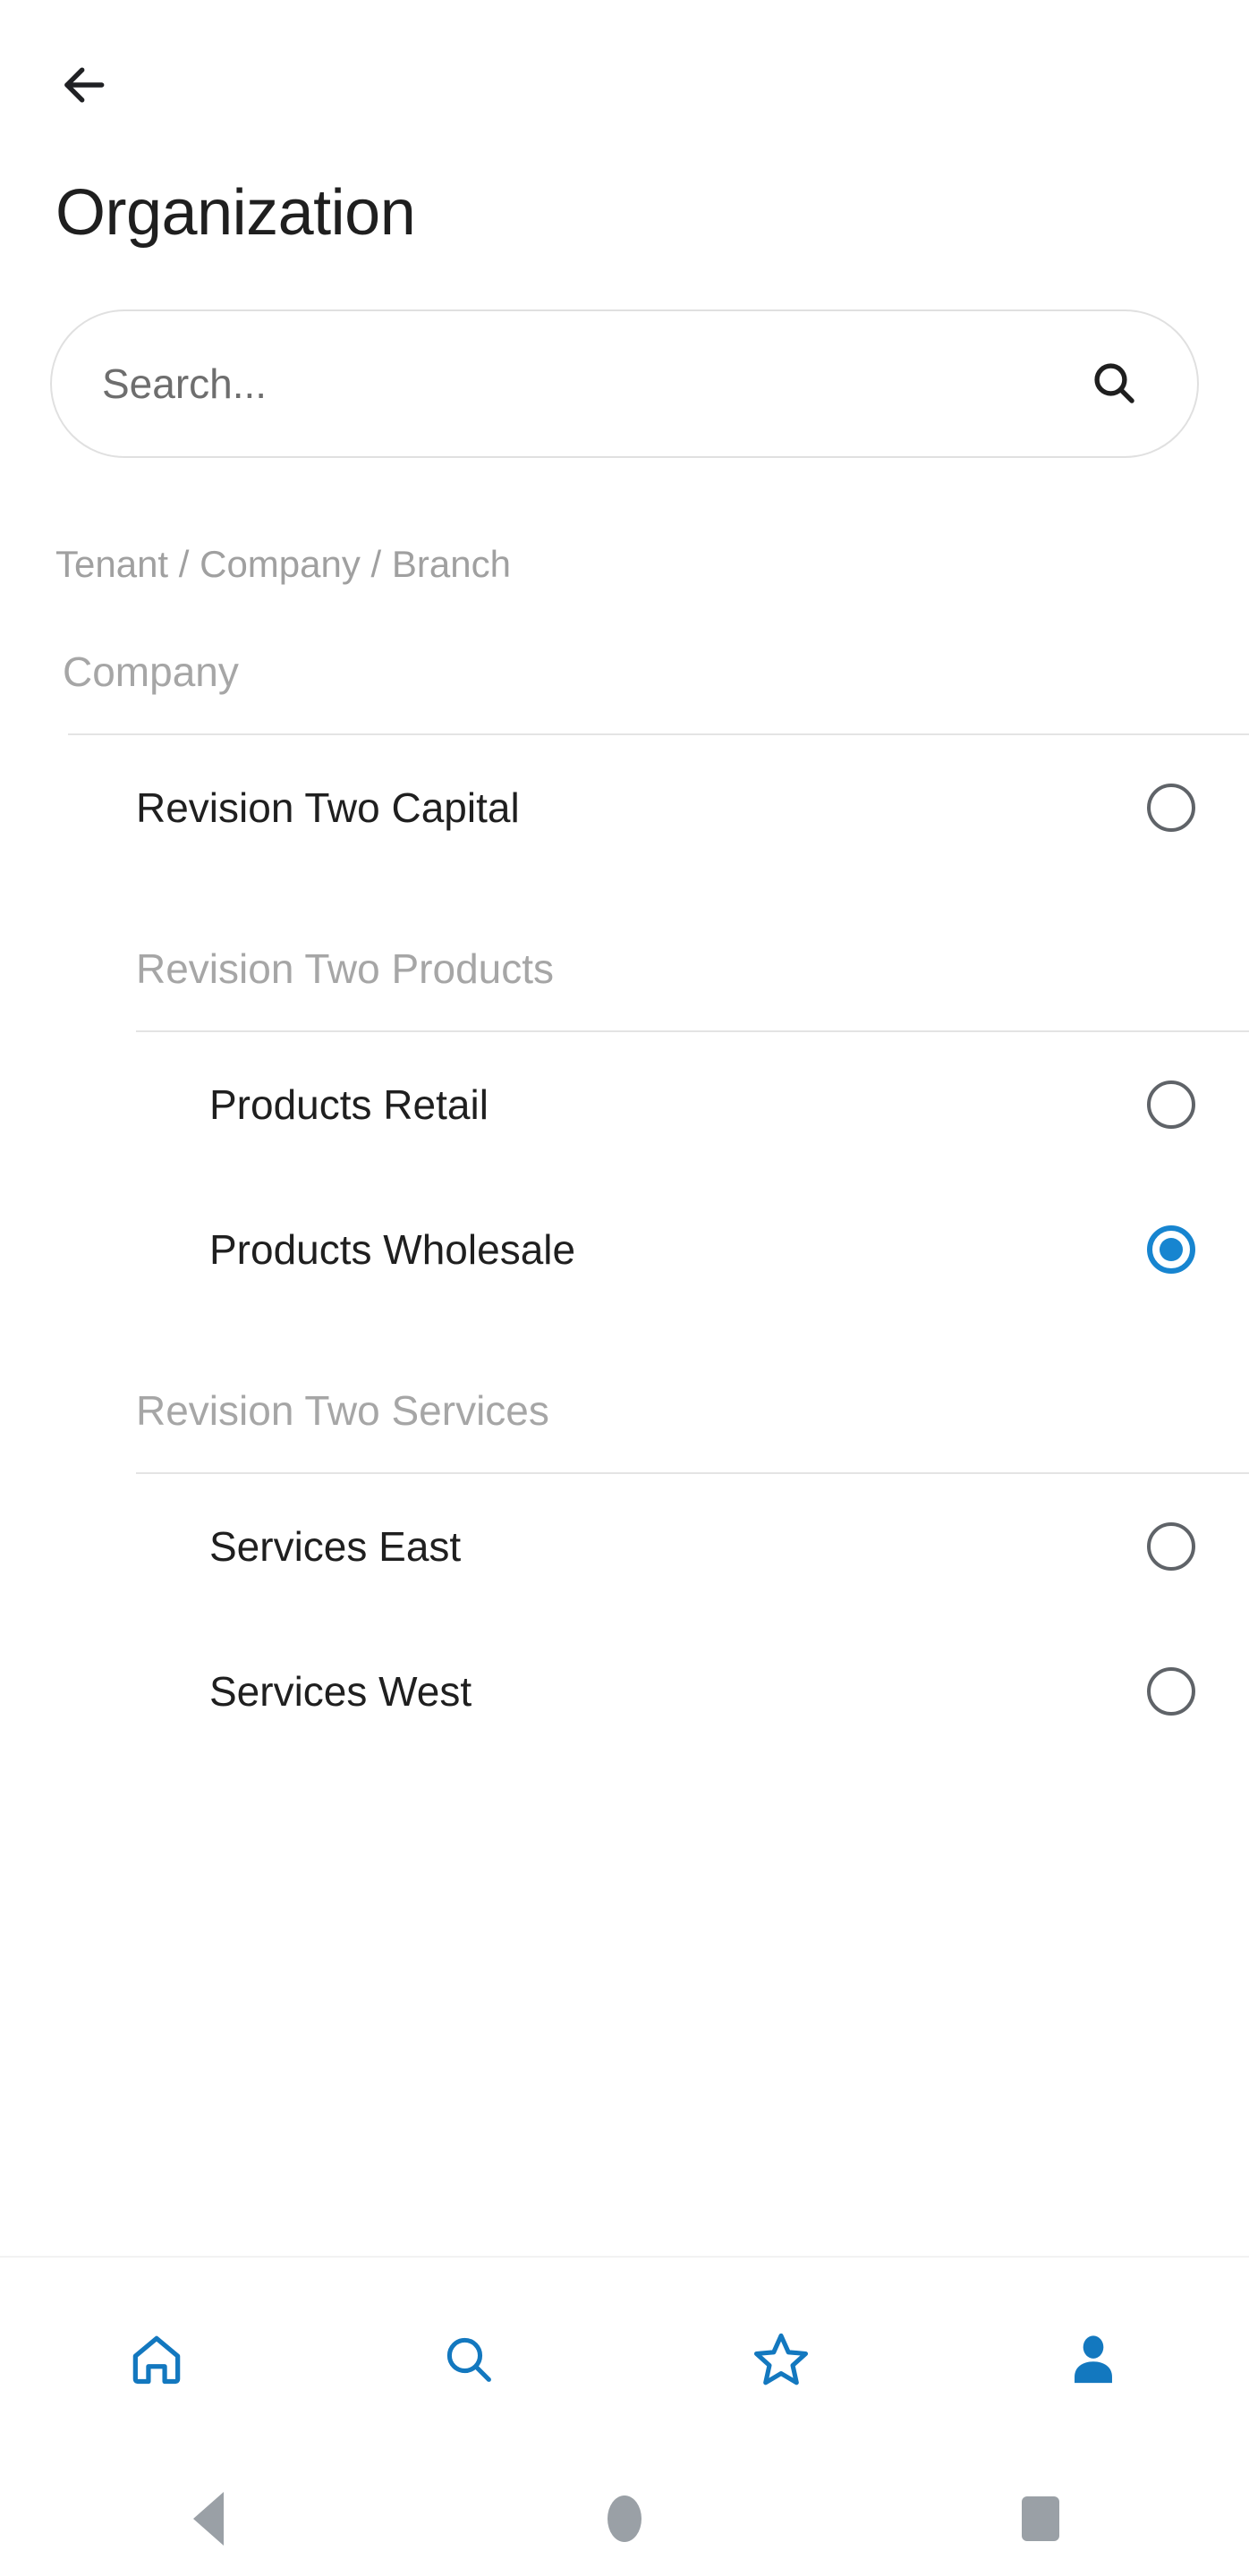 This screenshot has height=2576, width=1249. What do you see at coordinates (328, 807) in the screenshot?
I see `list-item-label: Revision Two Capital` at bounding box center [328, 807].